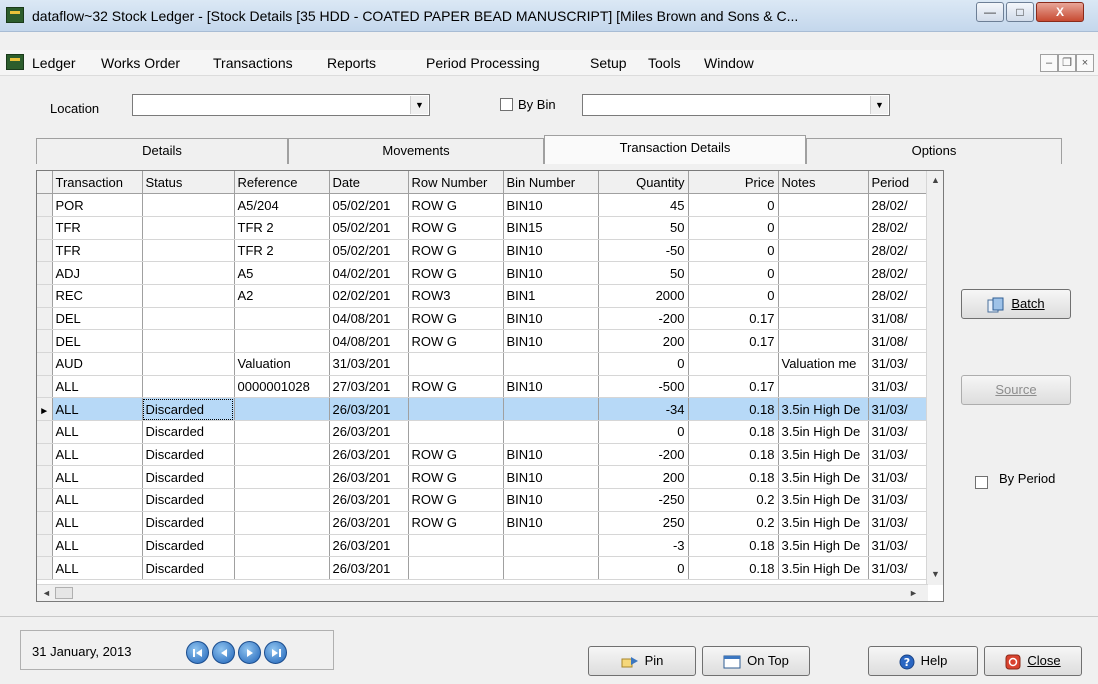 Image resolution: width=1098 pixels, height=684 pixels. I want to click on maximize-button: □, so click(1020, 12).